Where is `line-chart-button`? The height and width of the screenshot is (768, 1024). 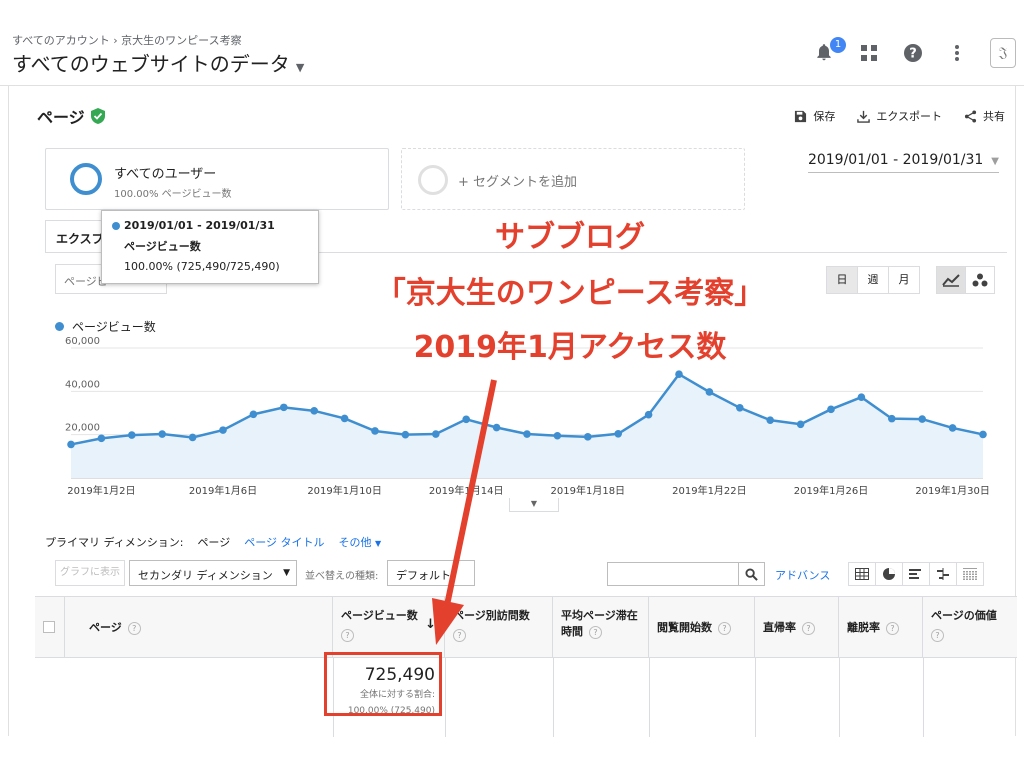 line-chart-button is located at coordinates (951, 280).